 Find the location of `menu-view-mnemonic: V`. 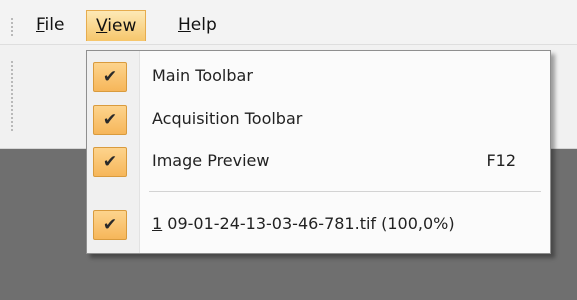

menu-view-mnemonic: V is located at coordinates (102, 26).